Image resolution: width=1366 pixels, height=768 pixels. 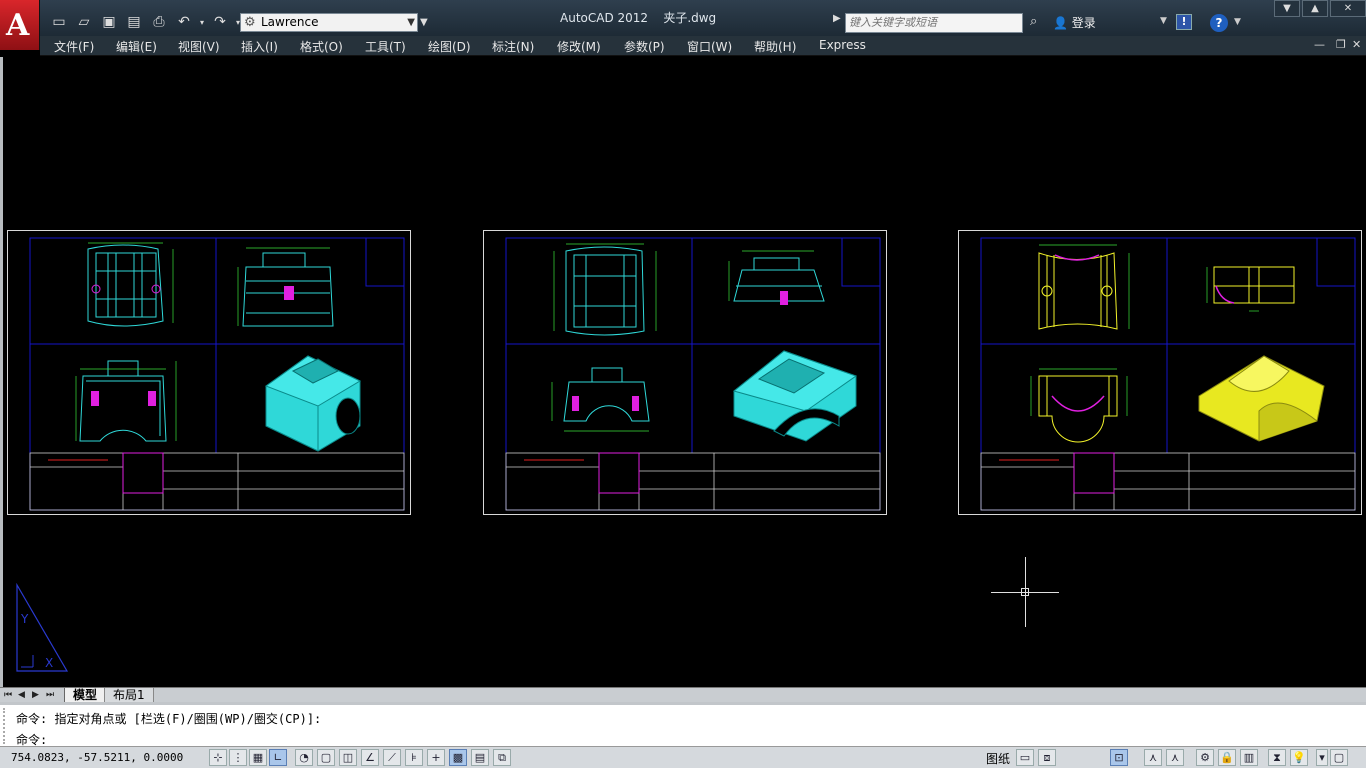 I want to click on menu-window: 窗口(W), so click(x=709, y=46).